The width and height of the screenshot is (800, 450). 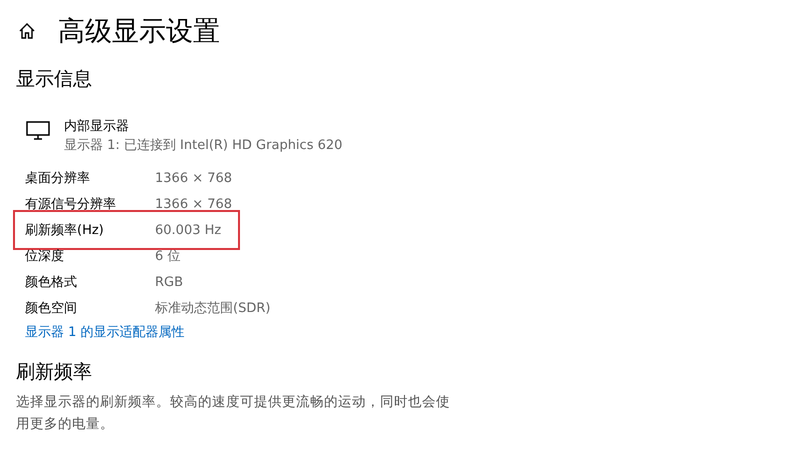 I want to click on monitor-name: 内部显示器, so click(x=97, y=127).